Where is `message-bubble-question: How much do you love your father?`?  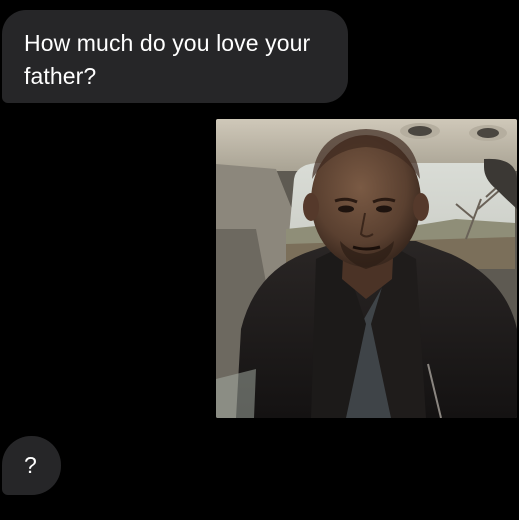 message-bubble-question: How much do you love your father? is located at coordinates (175, 56).